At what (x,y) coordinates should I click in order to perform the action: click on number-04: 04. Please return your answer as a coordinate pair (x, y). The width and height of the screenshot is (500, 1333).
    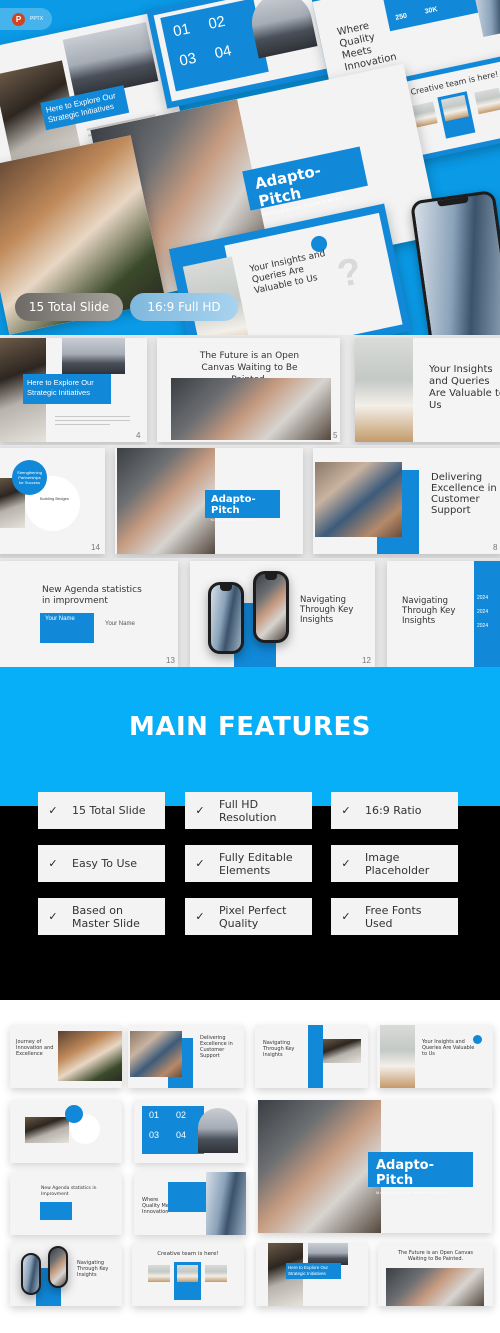
    Looking at the image, I should click on (181, 1135).